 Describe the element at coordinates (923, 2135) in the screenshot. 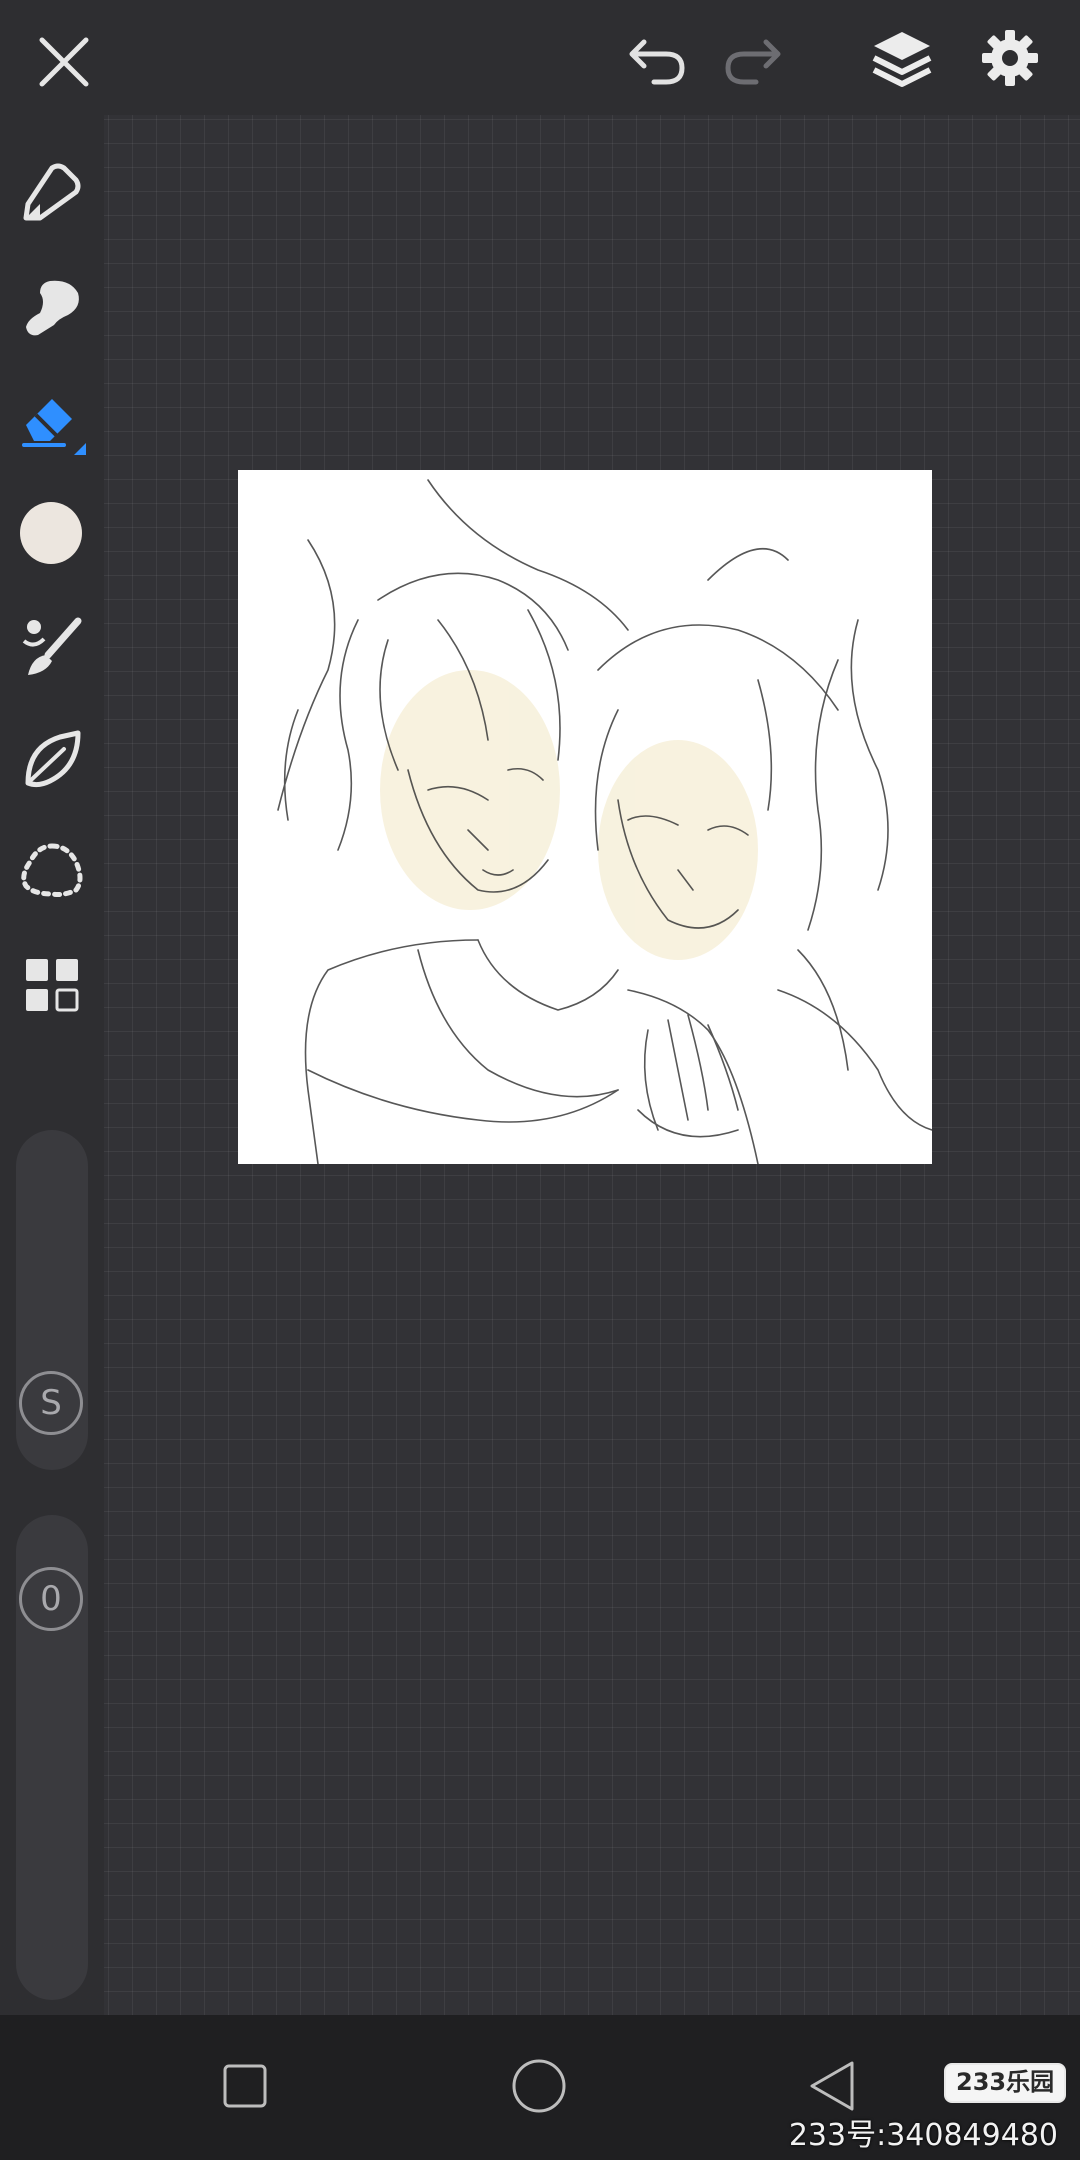

I see `watermark-id-text: 233号:340849480` at that location.